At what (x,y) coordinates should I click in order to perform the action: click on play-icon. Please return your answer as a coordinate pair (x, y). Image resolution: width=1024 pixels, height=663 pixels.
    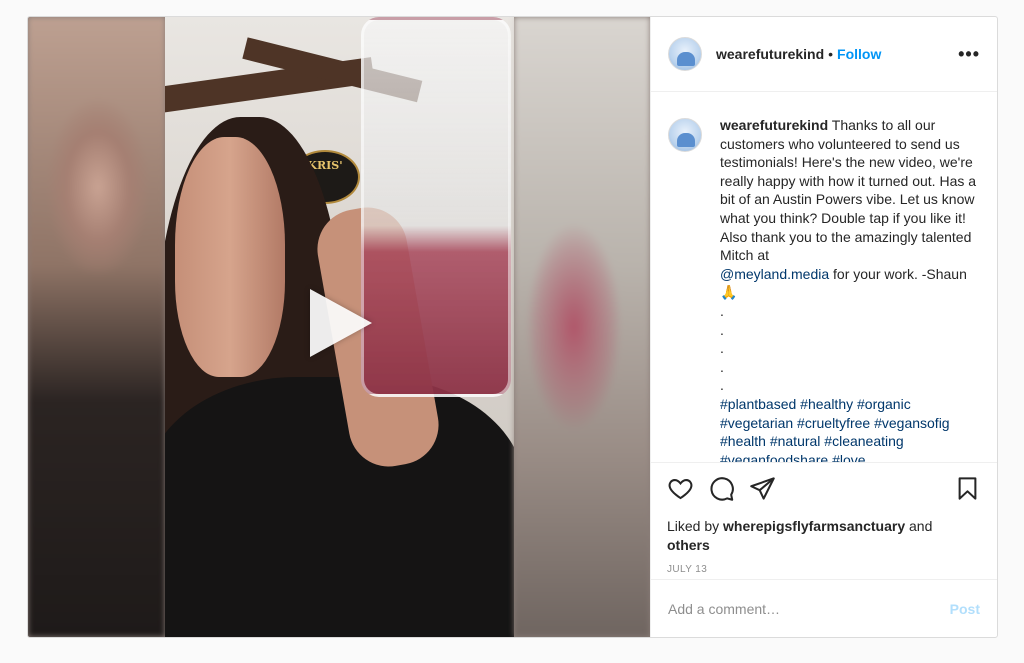
    Looking at the image, I should click on (341, 323).